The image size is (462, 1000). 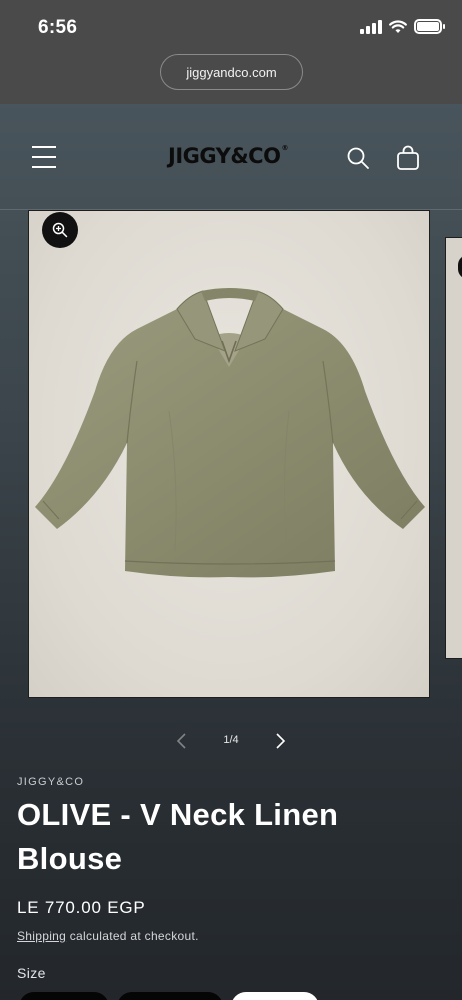 What do you see at coordinates (231, 72) in the screenshot?
I see `url-bar: jiggyandco.com` at bounding box center [231, 72].